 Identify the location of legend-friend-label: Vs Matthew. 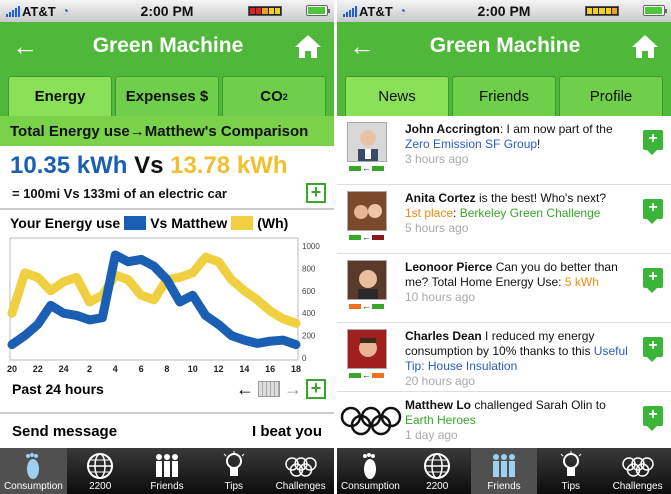
(189, 223).